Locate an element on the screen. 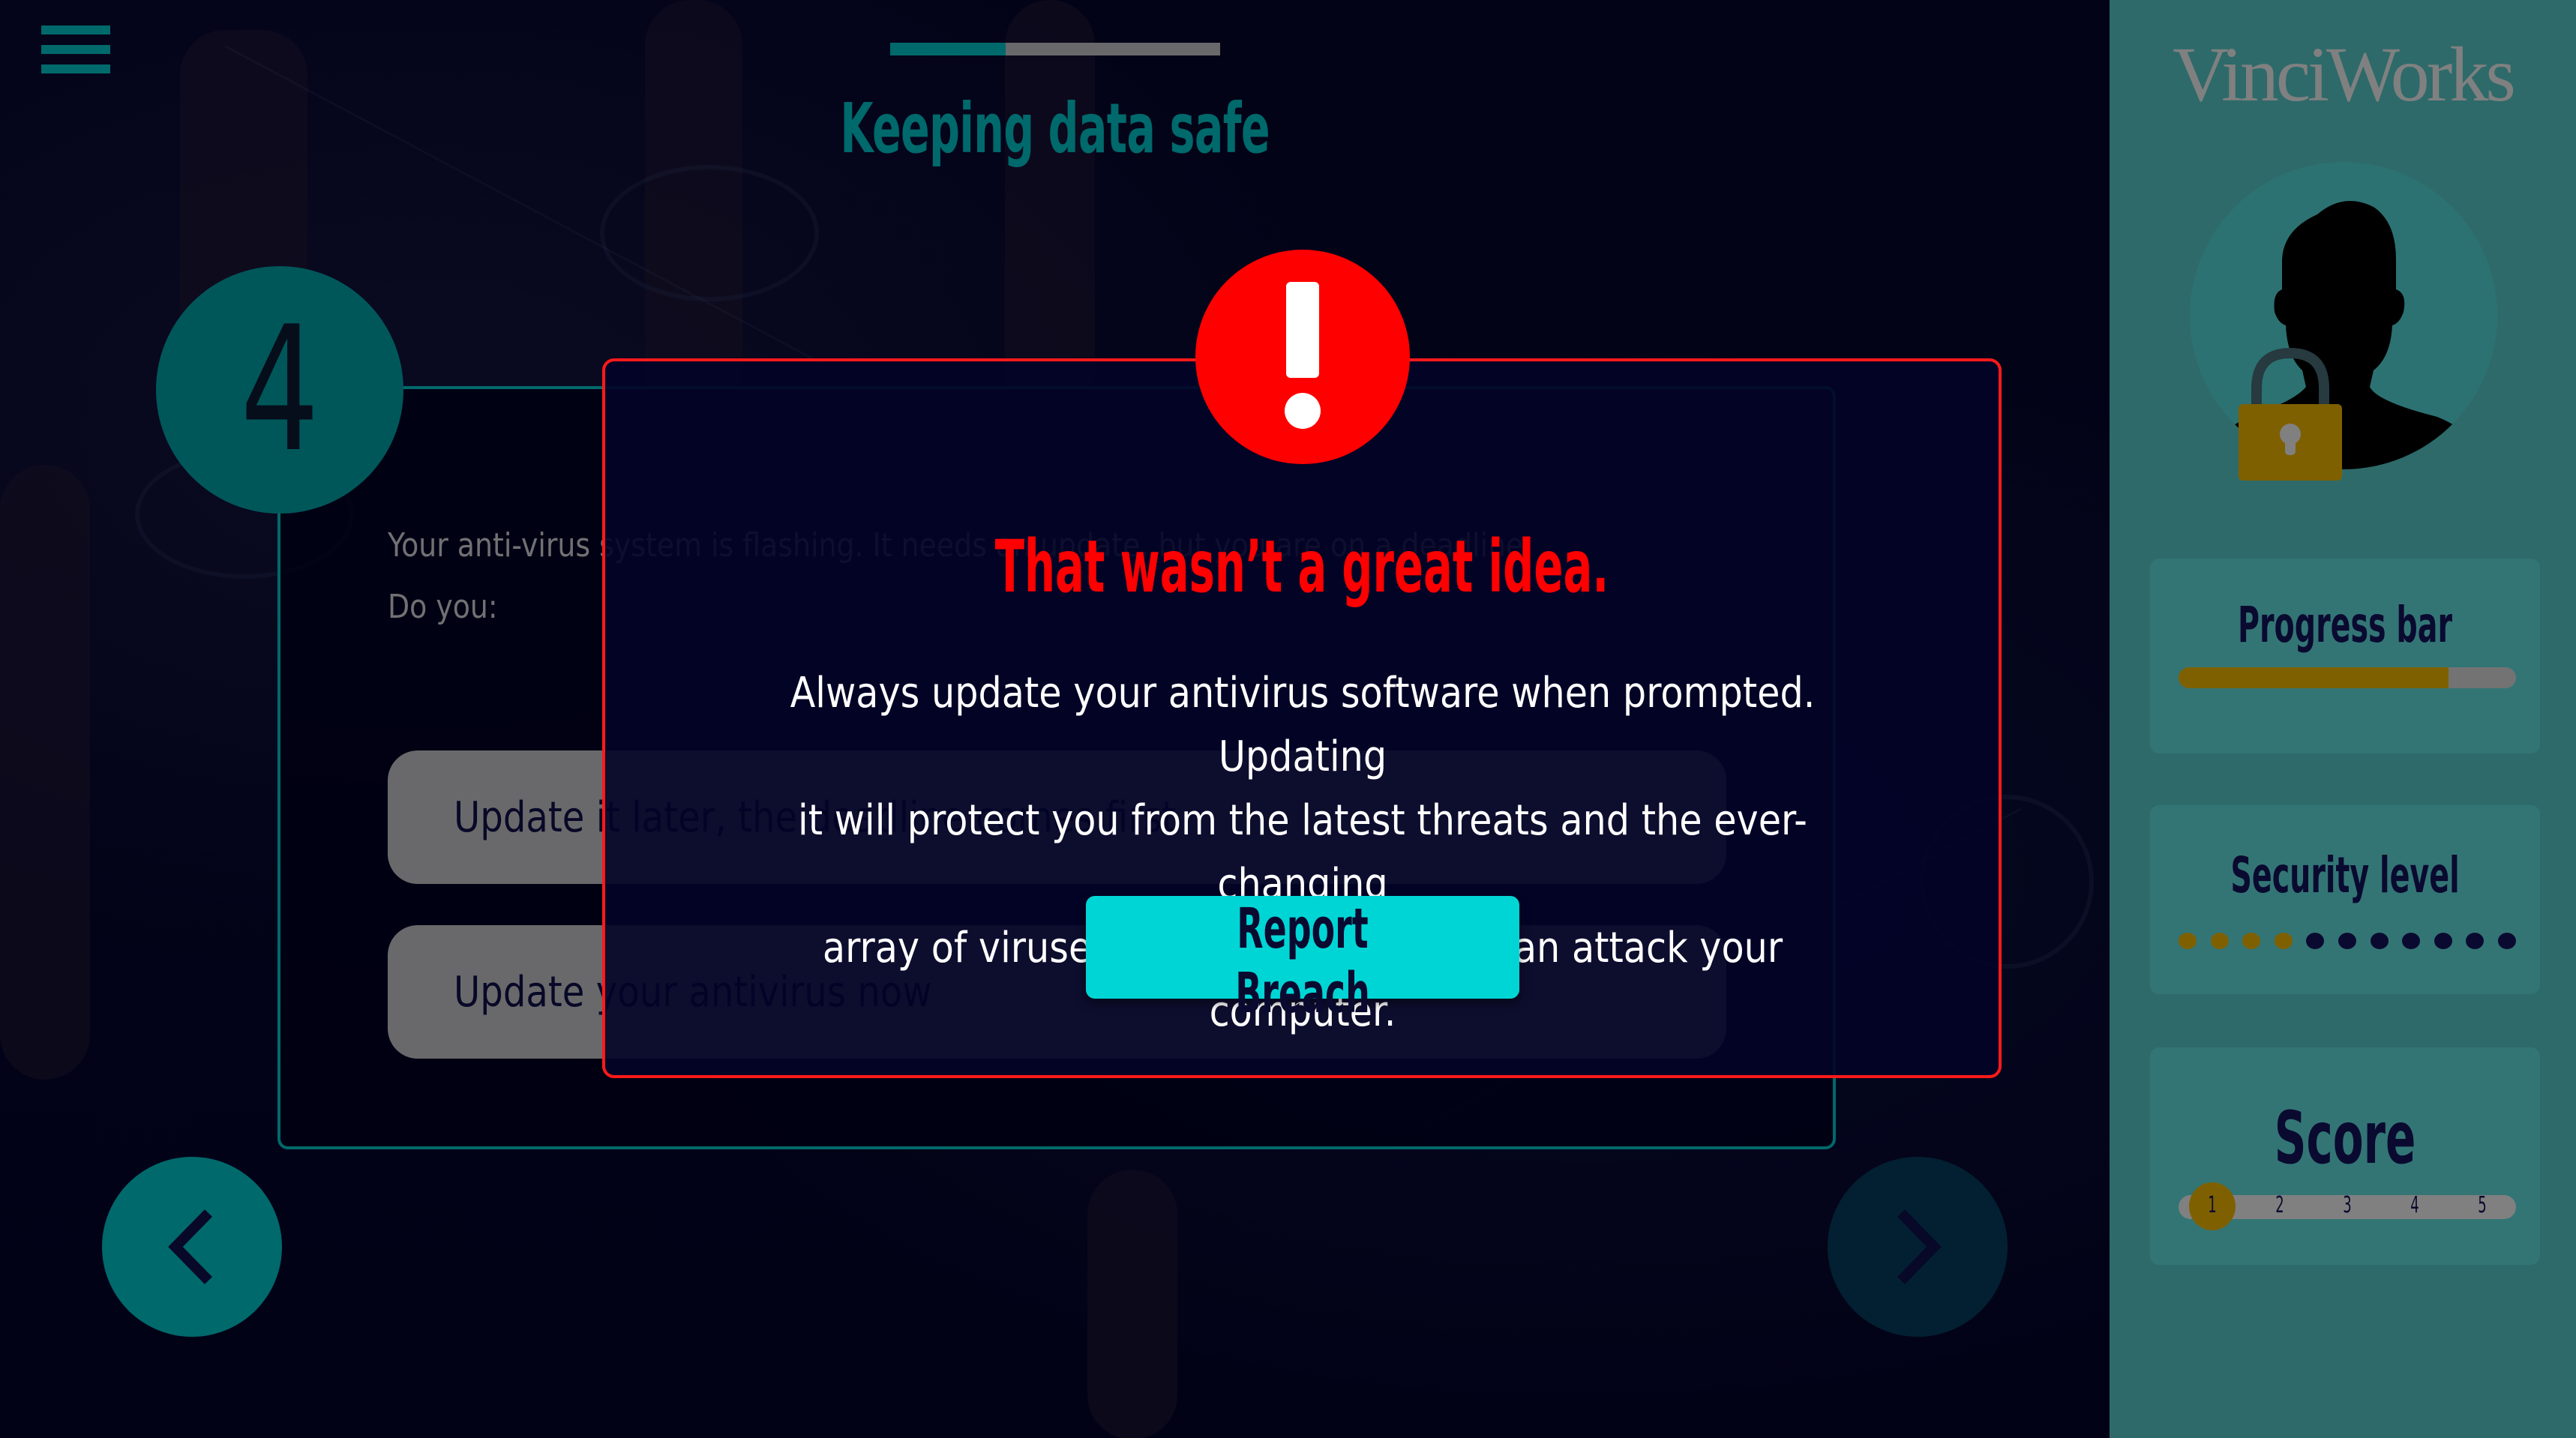 This screenshot has width=2576, height=1438. exclamation-icon is located at coordinates (1303, 357).